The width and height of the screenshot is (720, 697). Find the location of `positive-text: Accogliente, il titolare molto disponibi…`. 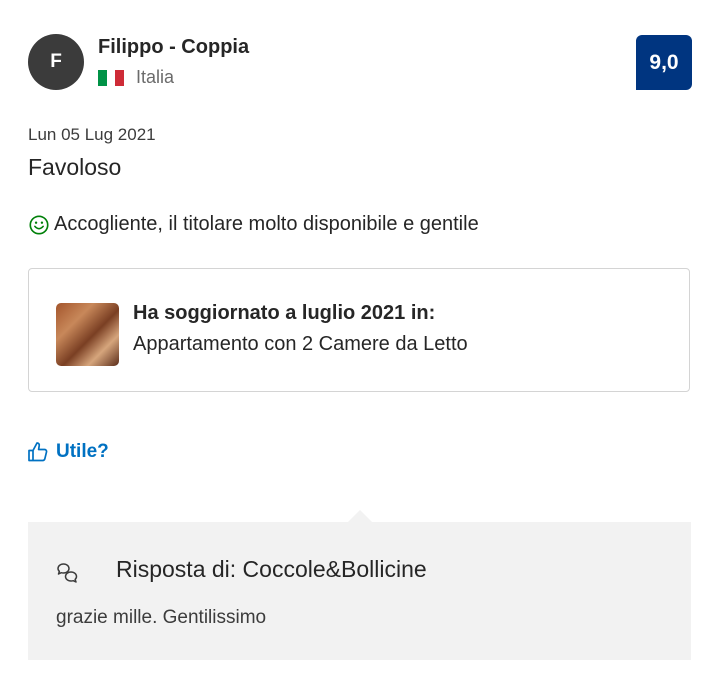

positive-text: Accogliente, il titolare molto disponibi… is located at coordinates (266, 224).